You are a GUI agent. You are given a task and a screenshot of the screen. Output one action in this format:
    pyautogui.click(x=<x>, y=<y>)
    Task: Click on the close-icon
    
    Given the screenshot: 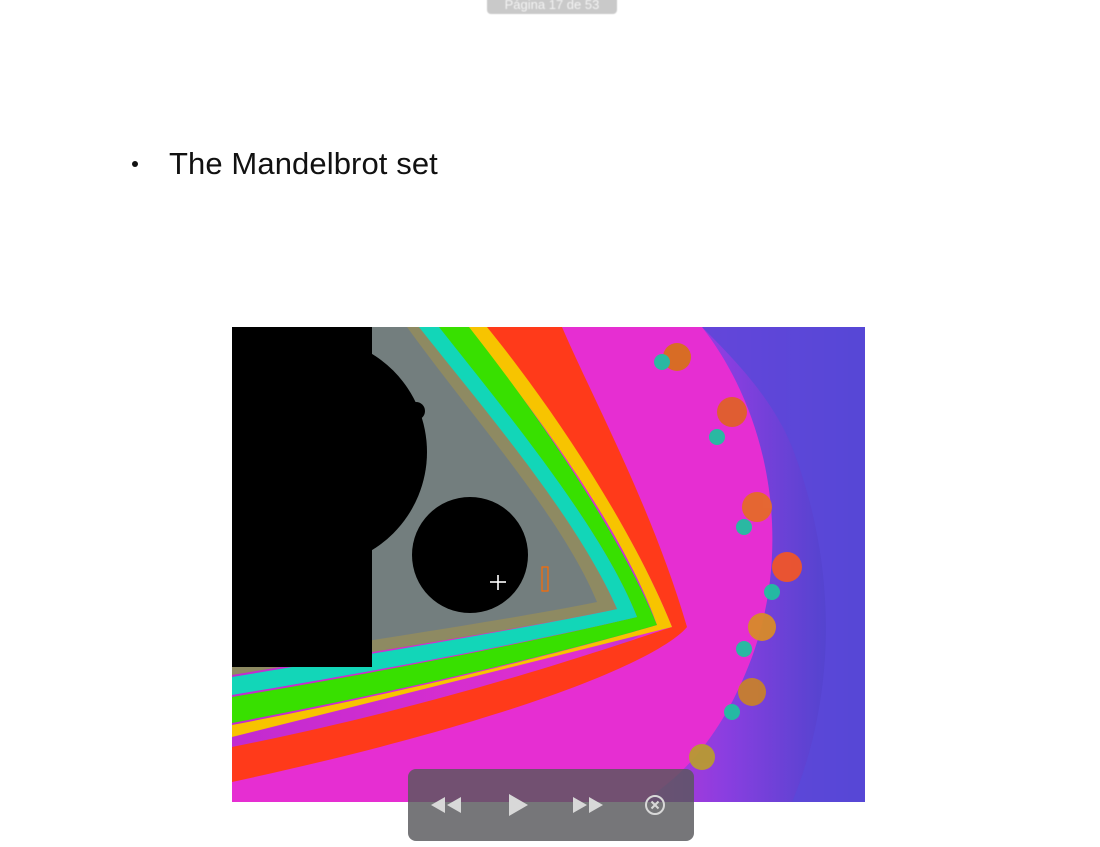 What is the action you would take?
    pyautogui.click(x=655, y=805)
    